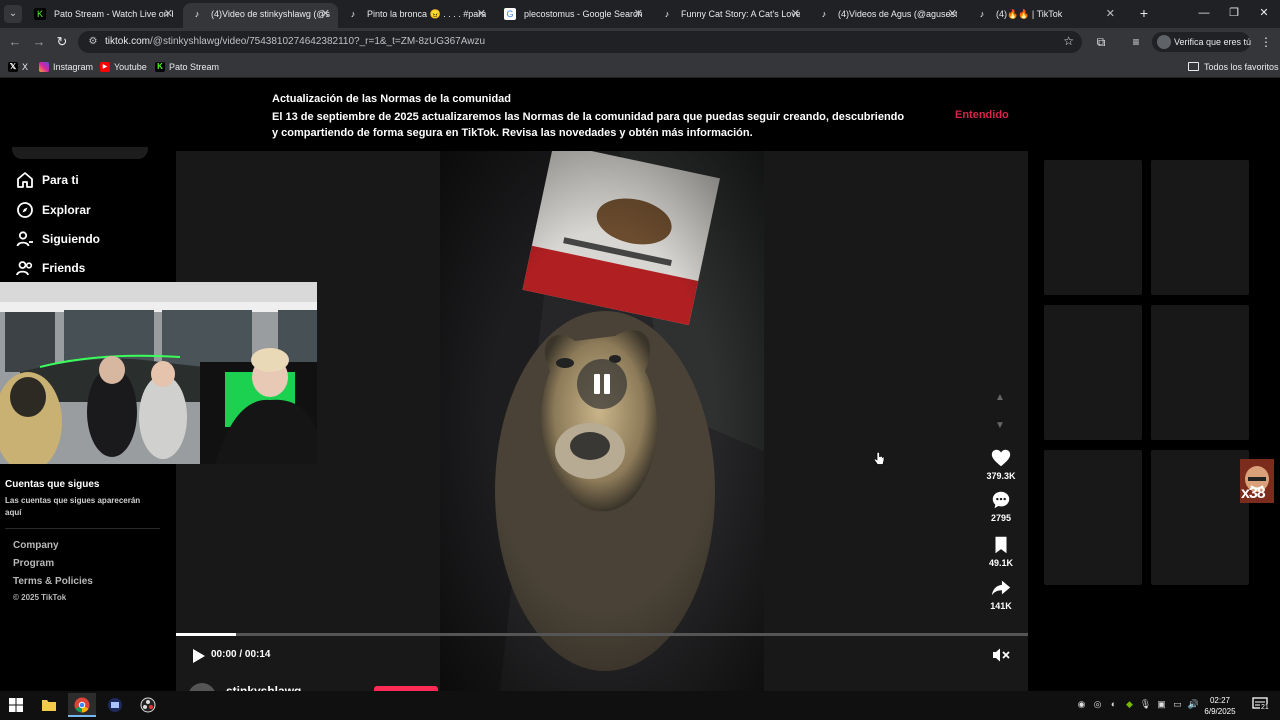  I want to click on profile-button: Verifica que eres tú, so click(1201, 42).